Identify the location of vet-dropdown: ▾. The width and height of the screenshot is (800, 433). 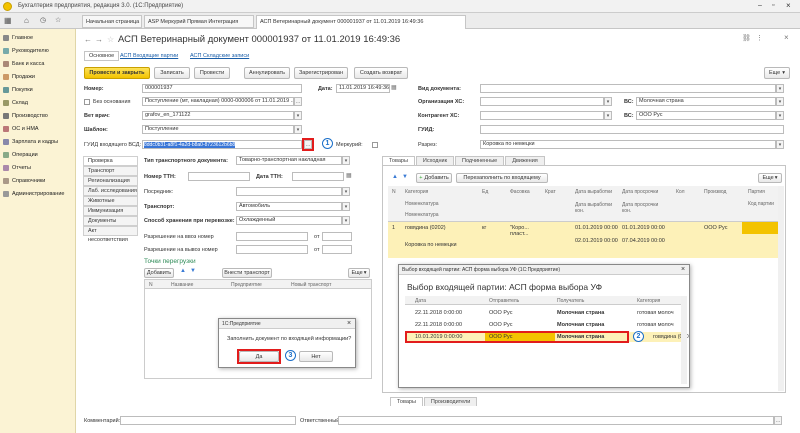
(298, 115).